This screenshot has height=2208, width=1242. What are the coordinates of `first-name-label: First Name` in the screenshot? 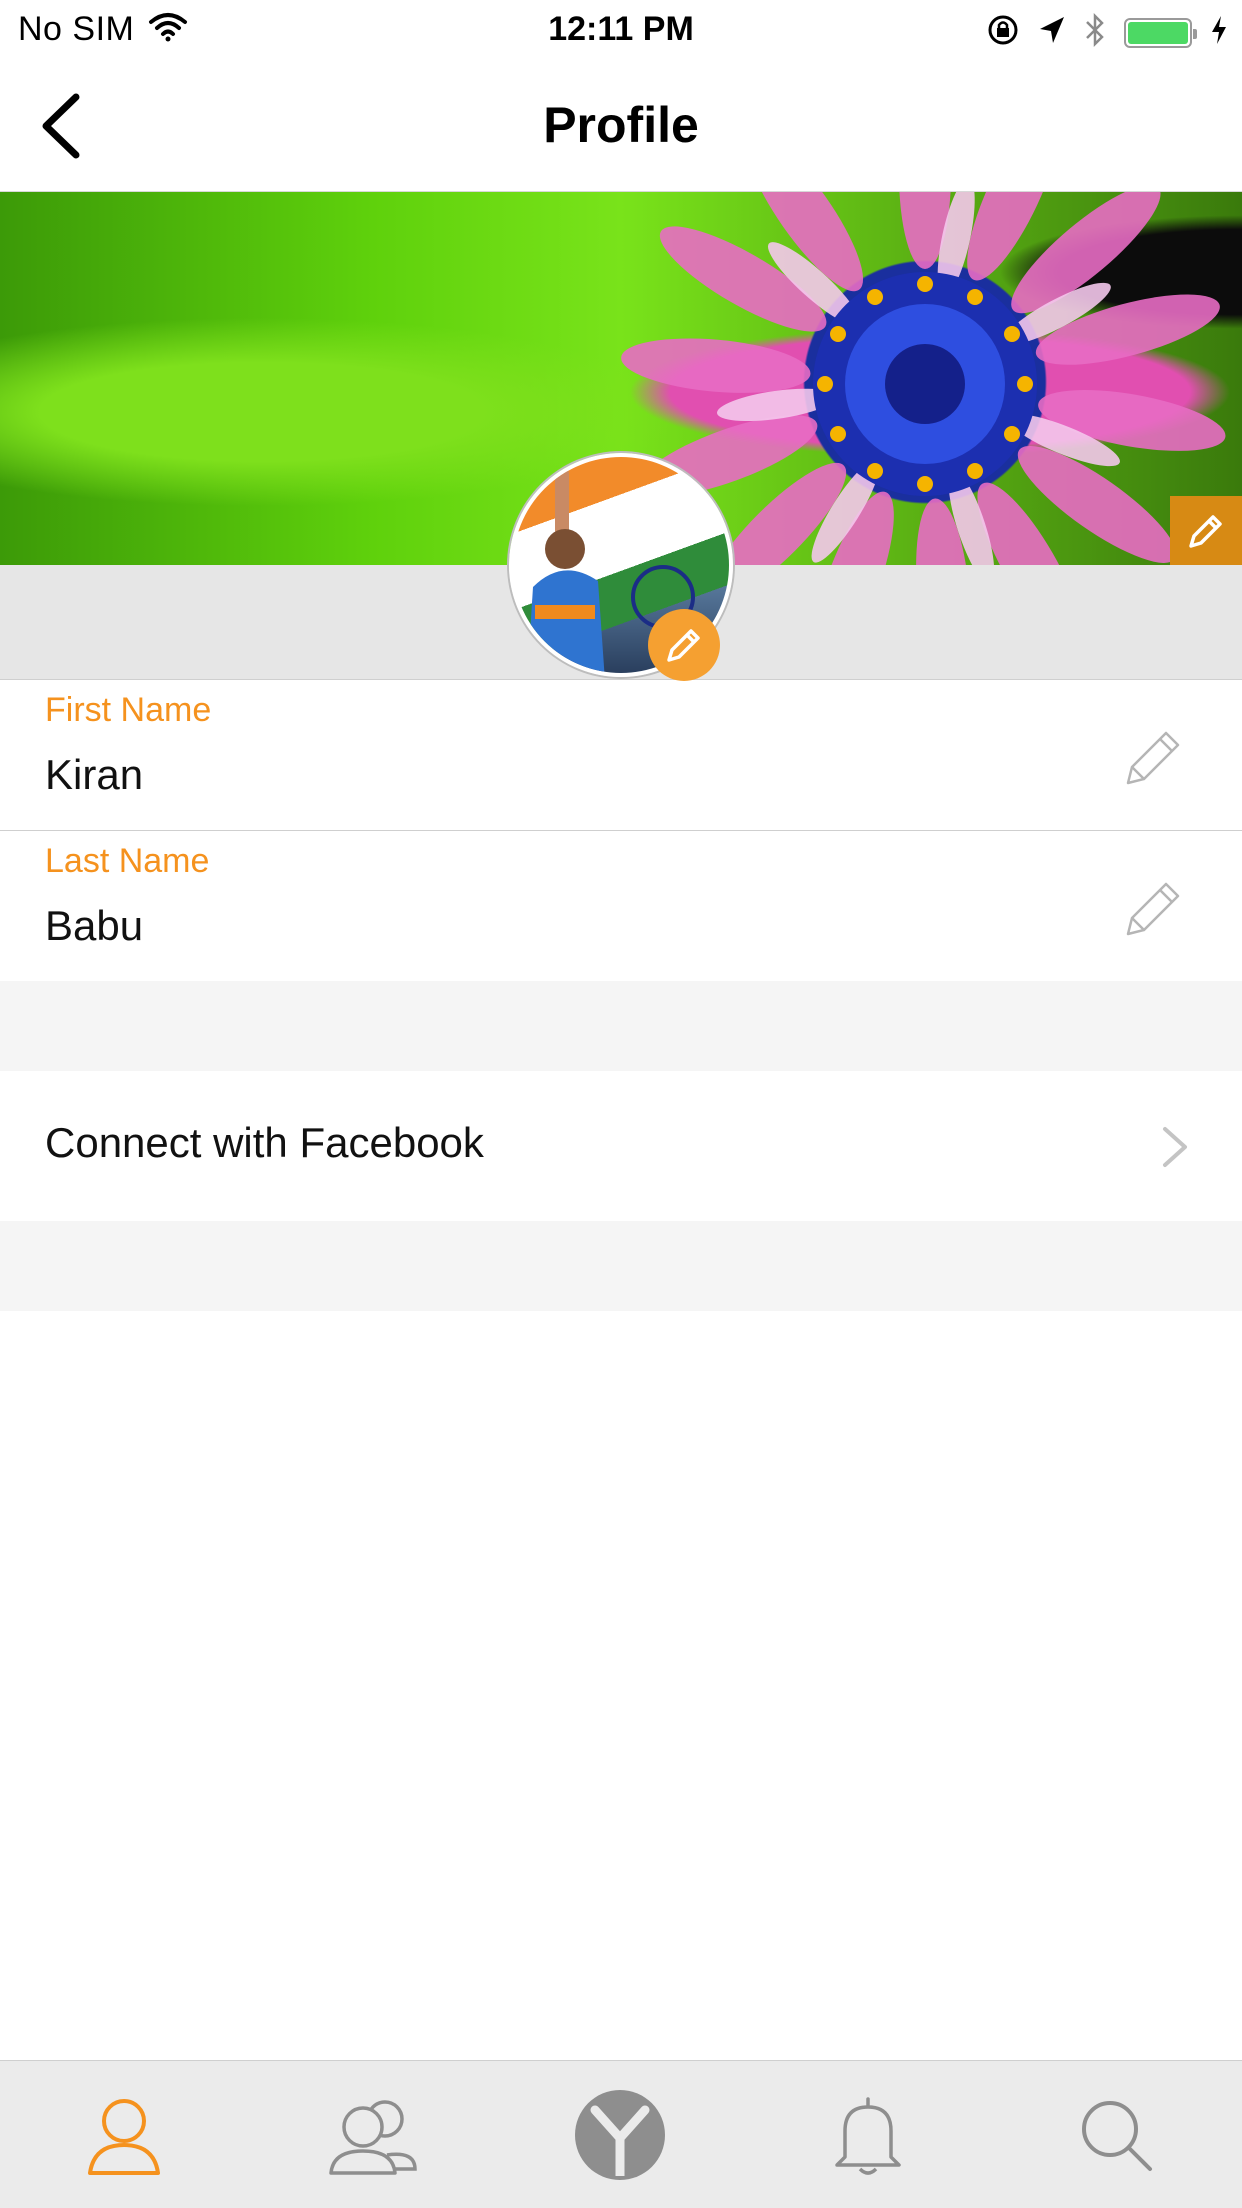 It's located at (128, 710).